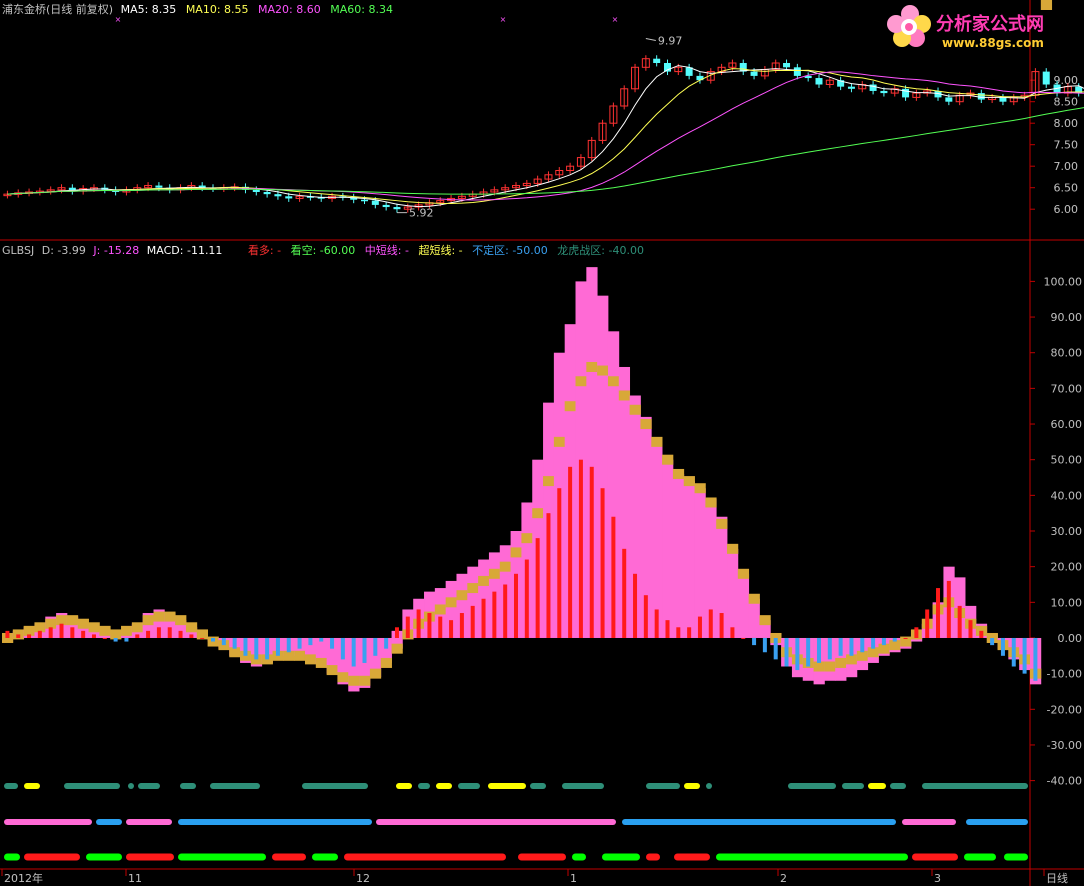 The width and height of the screenshot is (1084, 886). I want to click on indicator-tick-label: 10.00, so click(1067, 602).